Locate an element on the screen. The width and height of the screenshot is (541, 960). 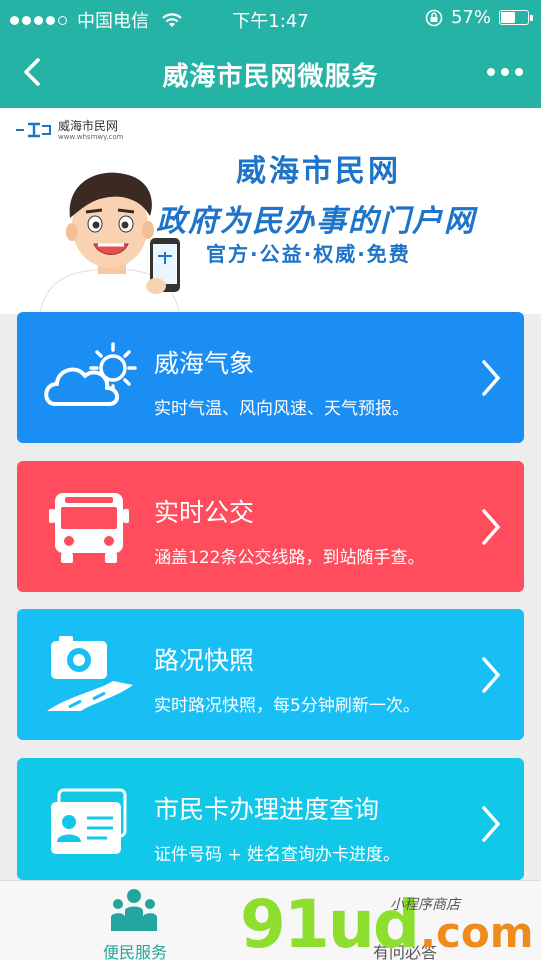
people-group-icon is located at coordinates (134, 910).